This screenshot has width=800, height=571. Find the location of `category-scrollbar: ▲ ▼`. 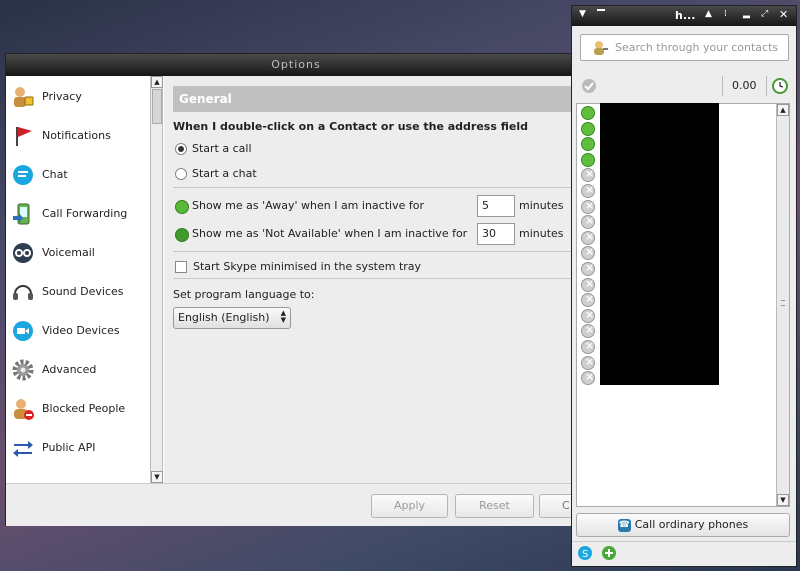

category-scrollbar: ▲ ▼ is located at coordinates (156, 279).